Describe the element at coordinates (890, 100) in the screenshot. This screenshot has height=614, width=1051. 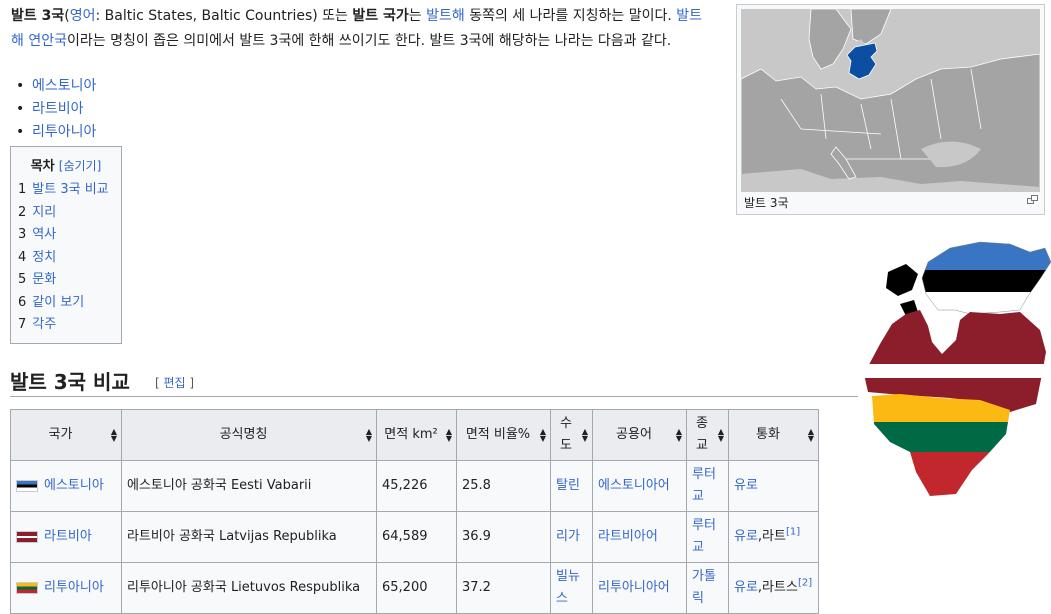
I see `europe-locator-map` at that location.